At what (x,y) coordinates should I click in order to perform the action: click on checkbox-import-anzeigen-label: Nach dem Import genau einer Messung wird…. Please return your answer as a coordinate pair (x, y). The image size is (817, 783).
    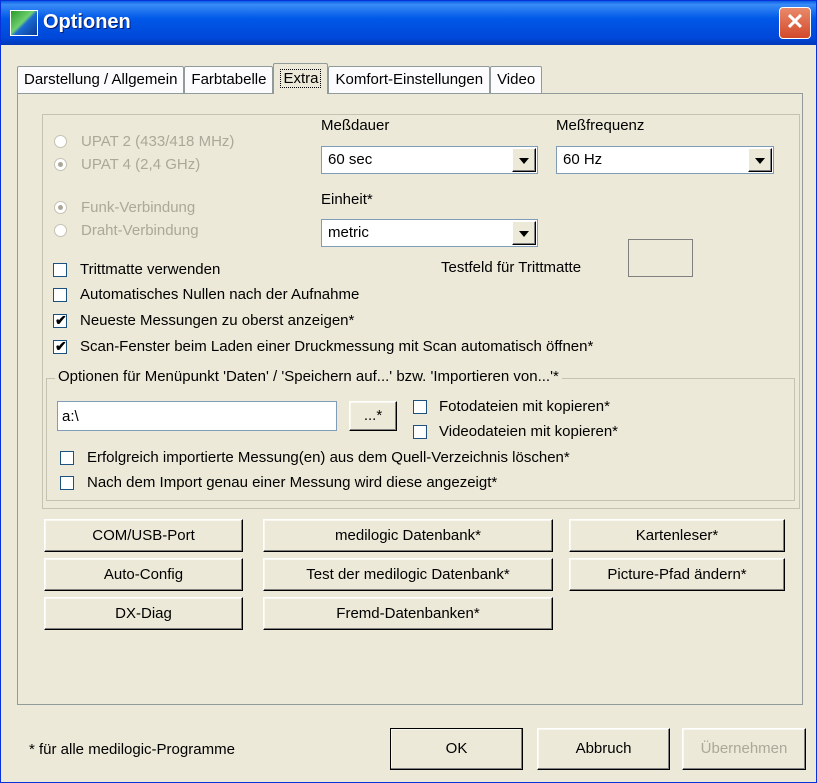
    Looking at the image, I should click on (292, 482).